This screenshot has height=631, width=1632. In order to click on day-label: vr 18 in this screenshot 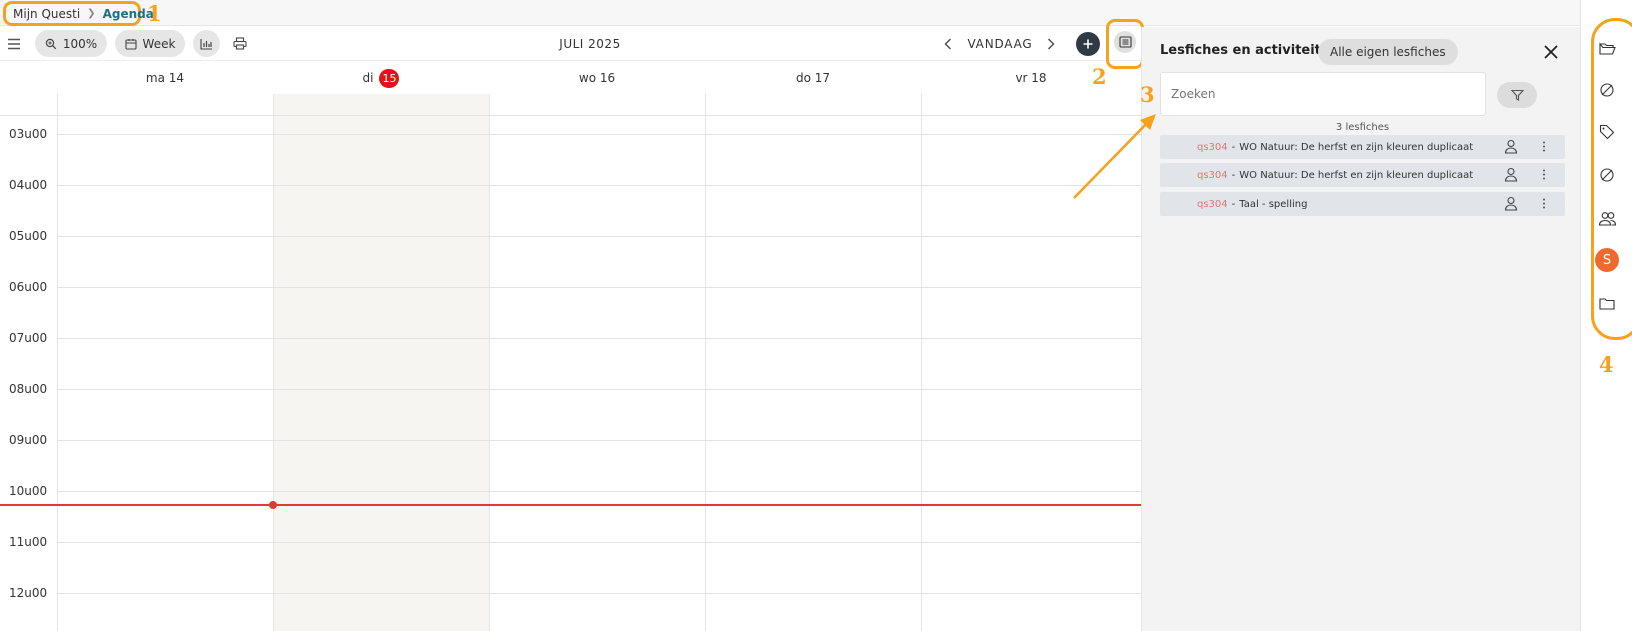, I will do `click(1031, 78)`.